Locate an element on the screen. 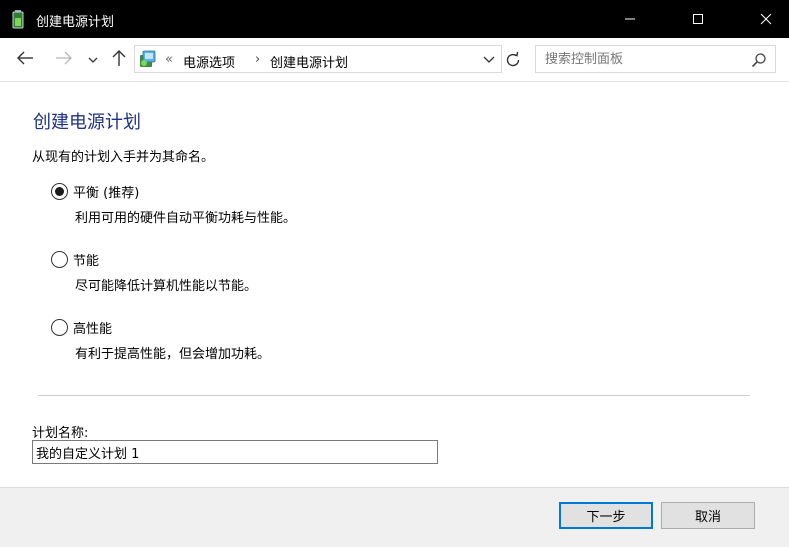 The width and height of the screenshot is (789, 547). search-input is located at coordinates (640, 59).